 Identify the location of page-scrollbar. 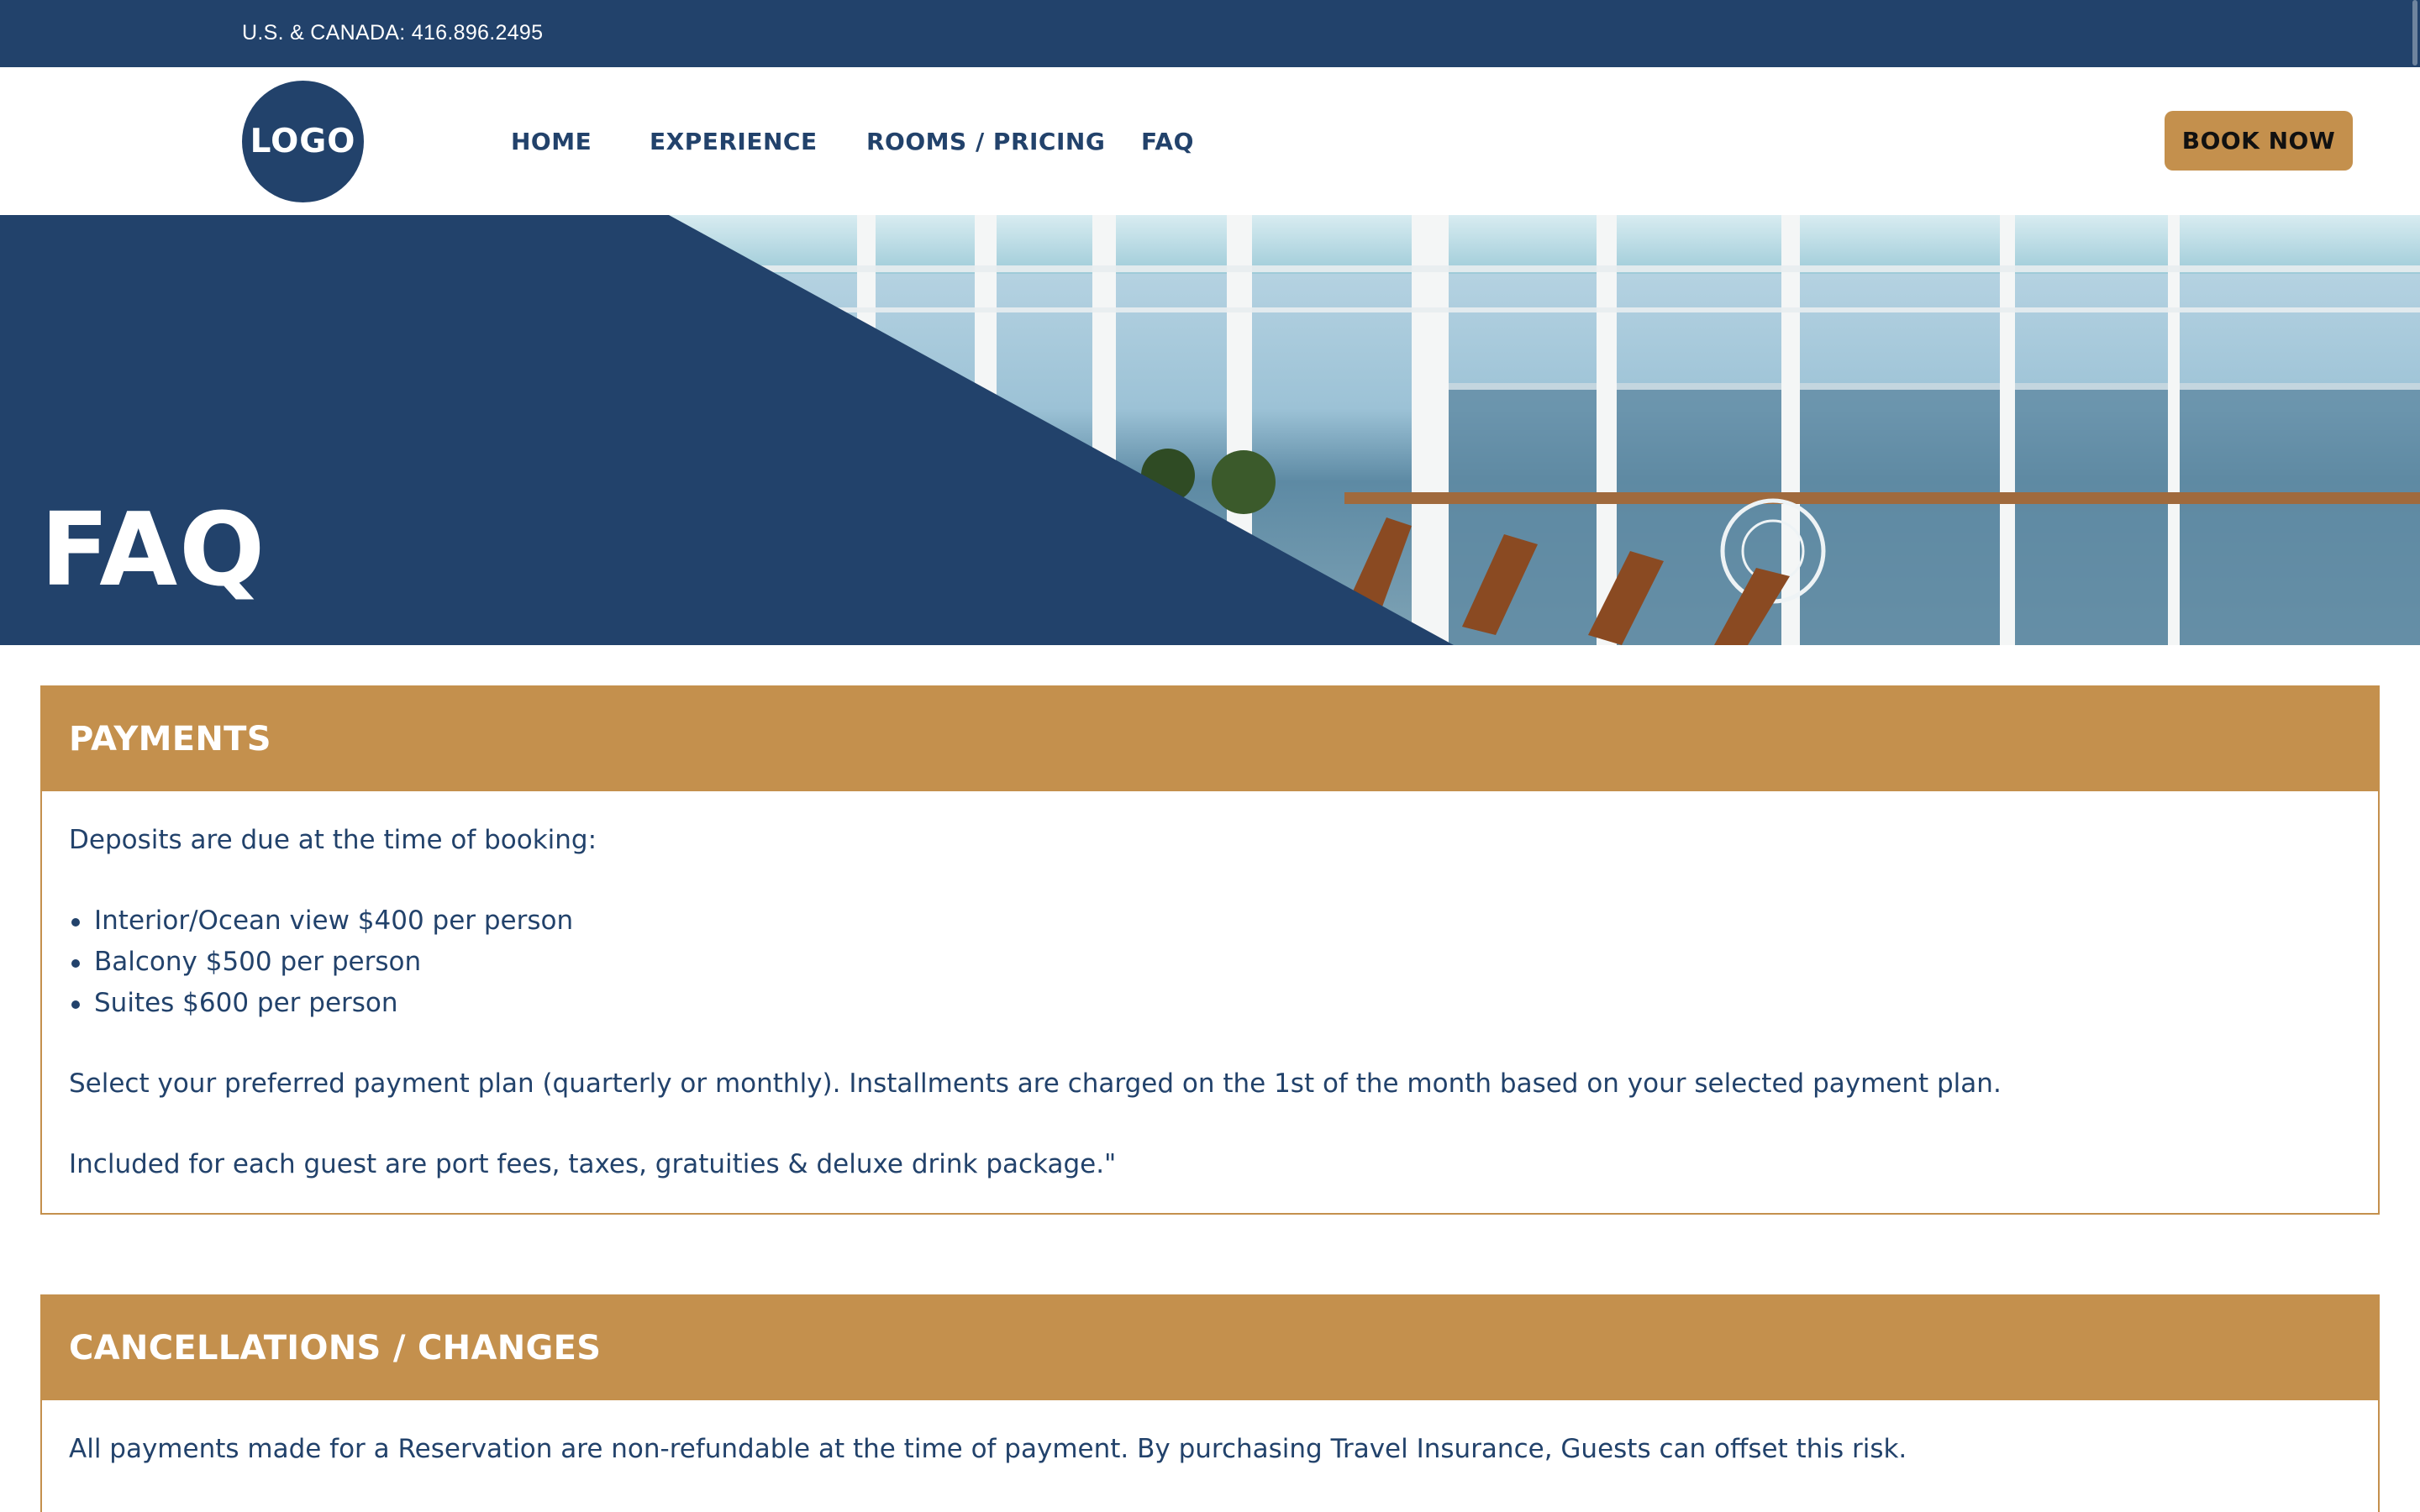
(2414, 756).